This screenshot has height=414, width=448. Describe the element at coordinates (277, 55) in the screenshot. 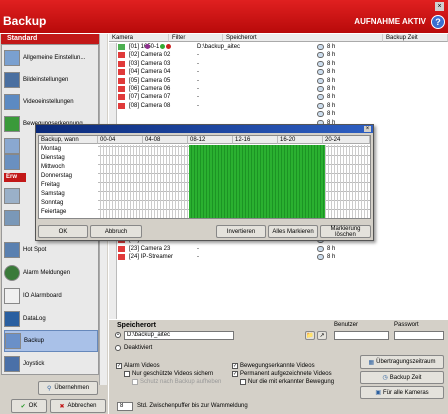

I see `table-row: [02] Camera 02 - 8 h` at that location.